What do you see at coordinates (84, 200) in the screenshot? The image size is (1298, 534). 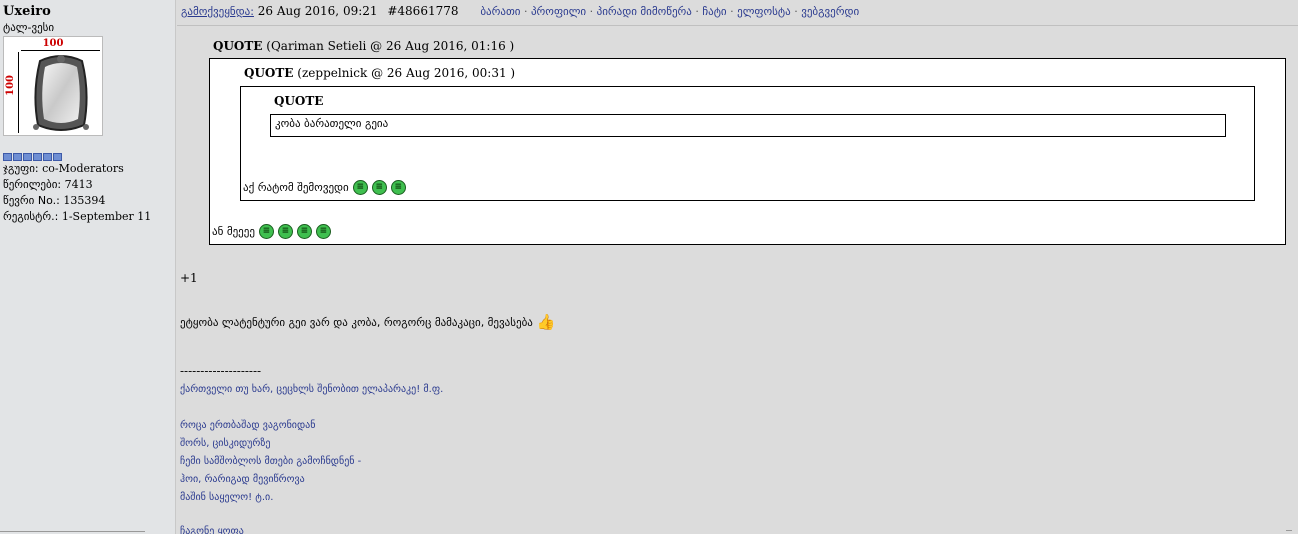 I see `stat-value: 135394` at bounding box center [84, 200].